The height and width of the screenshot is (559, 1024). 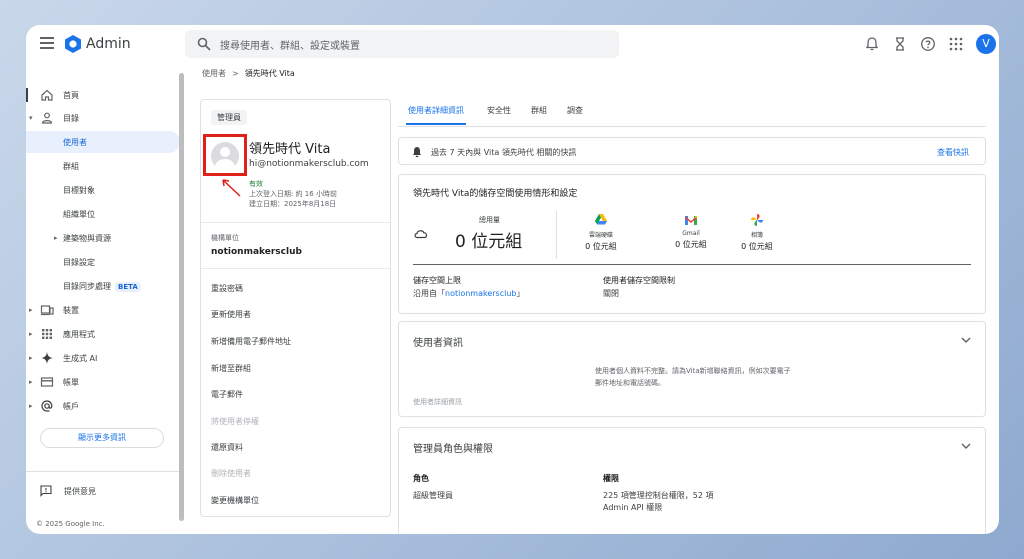 What do you see at coordinates (489, 220) in the screenshot?
I see `total-usage-label: 總用量` at bounding box center [489, 220].